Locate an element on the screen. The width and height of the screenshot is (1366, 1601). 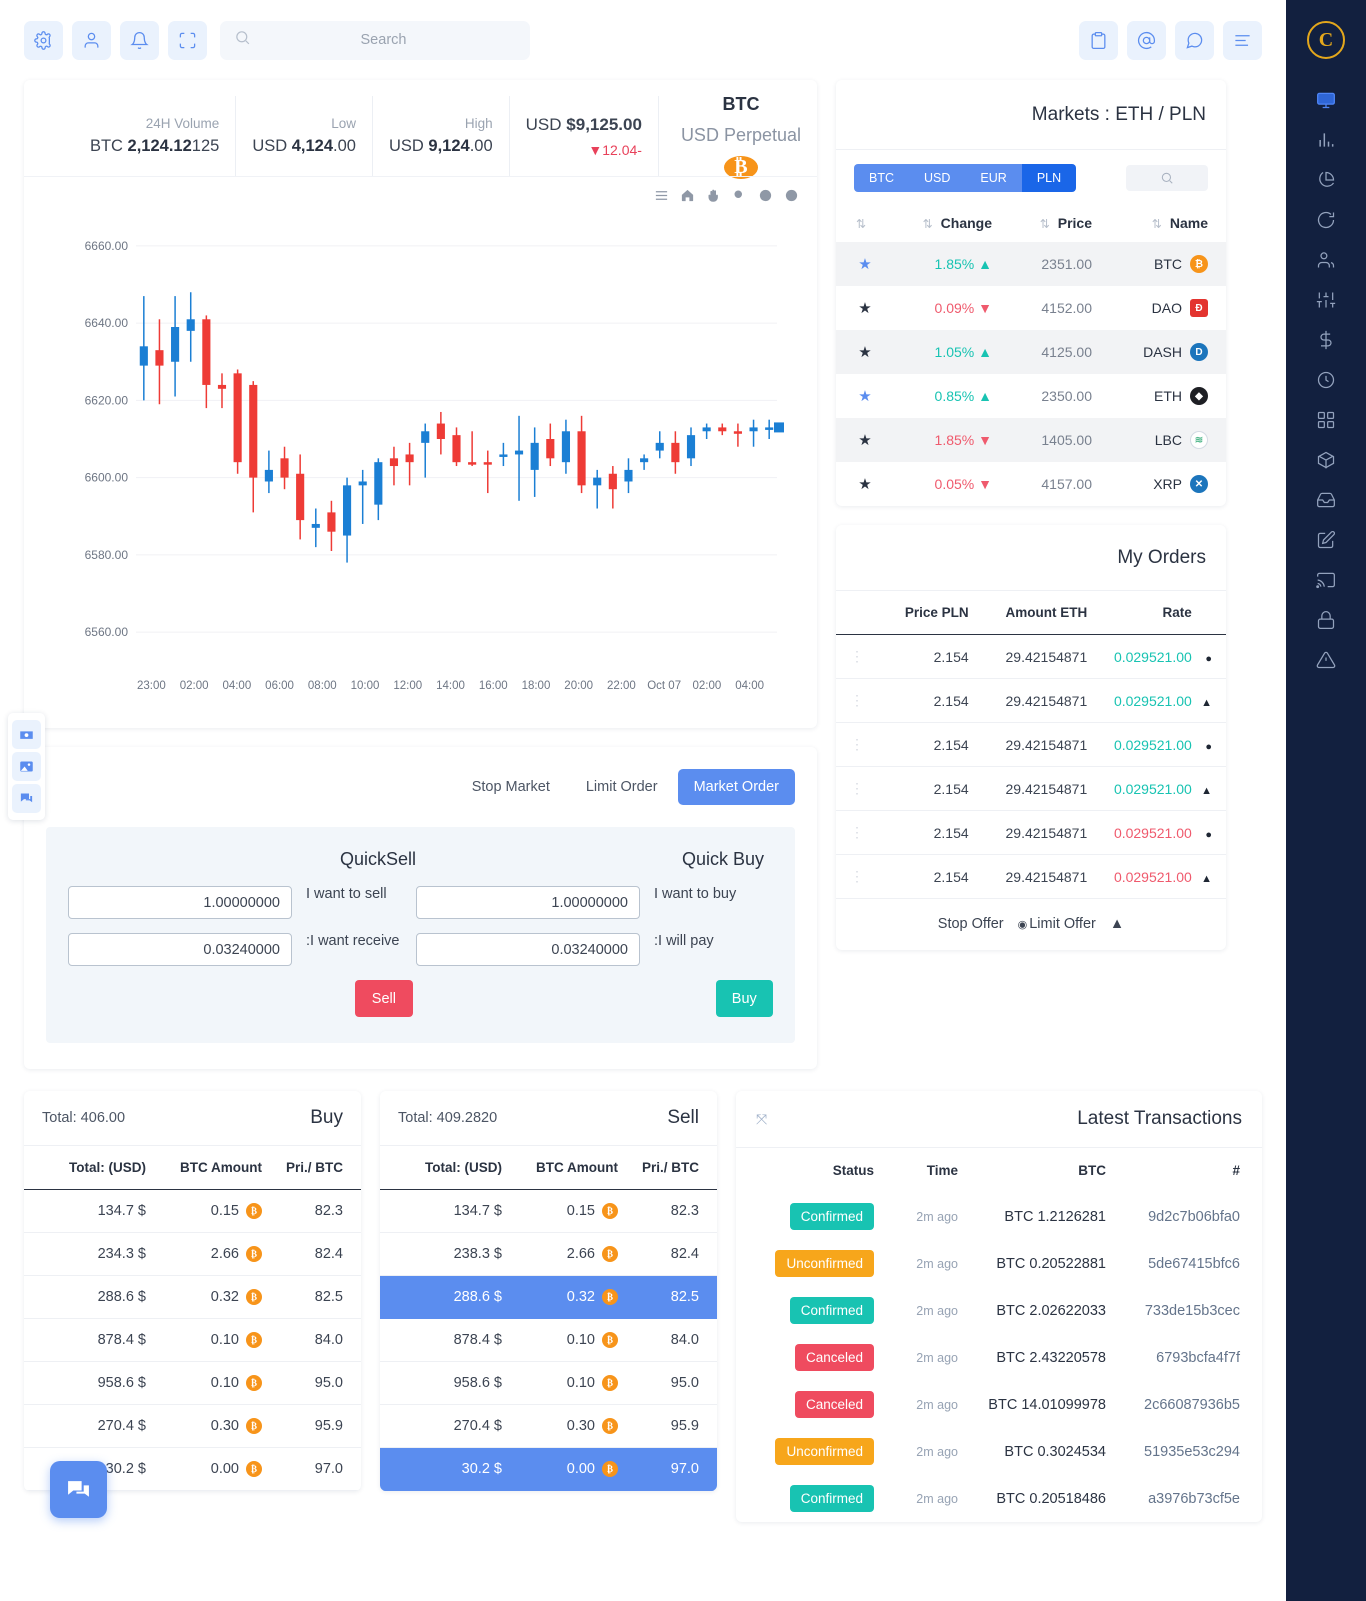
table-row: ★ 0.09% ▼ 4152.00 DAO Ð is located at coordinates (1031, 308).